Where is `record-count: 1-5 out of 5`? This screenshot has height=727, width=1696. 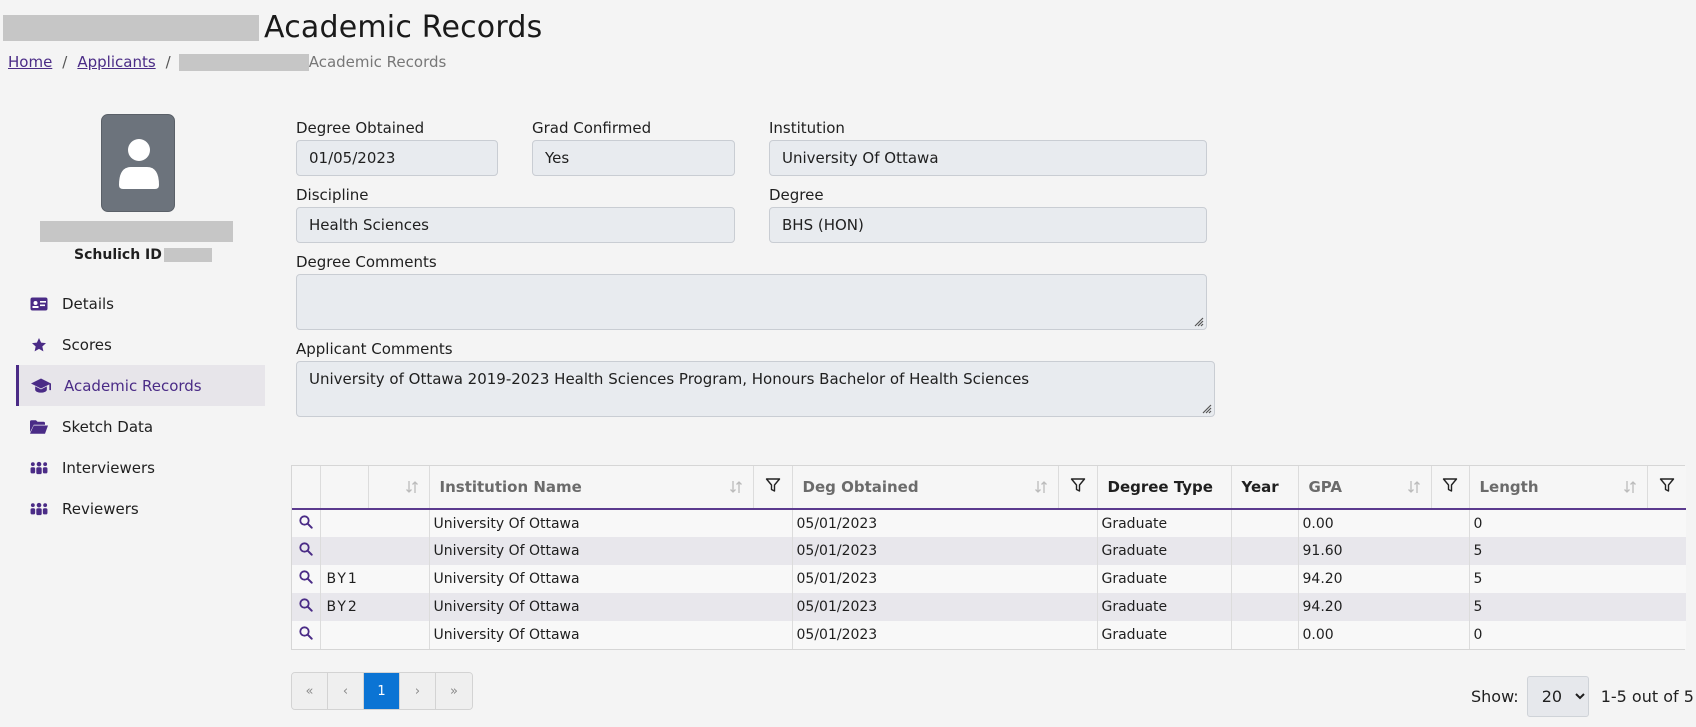 record-count: 1-5 out of 5 is located at coordinates (1647, 696).